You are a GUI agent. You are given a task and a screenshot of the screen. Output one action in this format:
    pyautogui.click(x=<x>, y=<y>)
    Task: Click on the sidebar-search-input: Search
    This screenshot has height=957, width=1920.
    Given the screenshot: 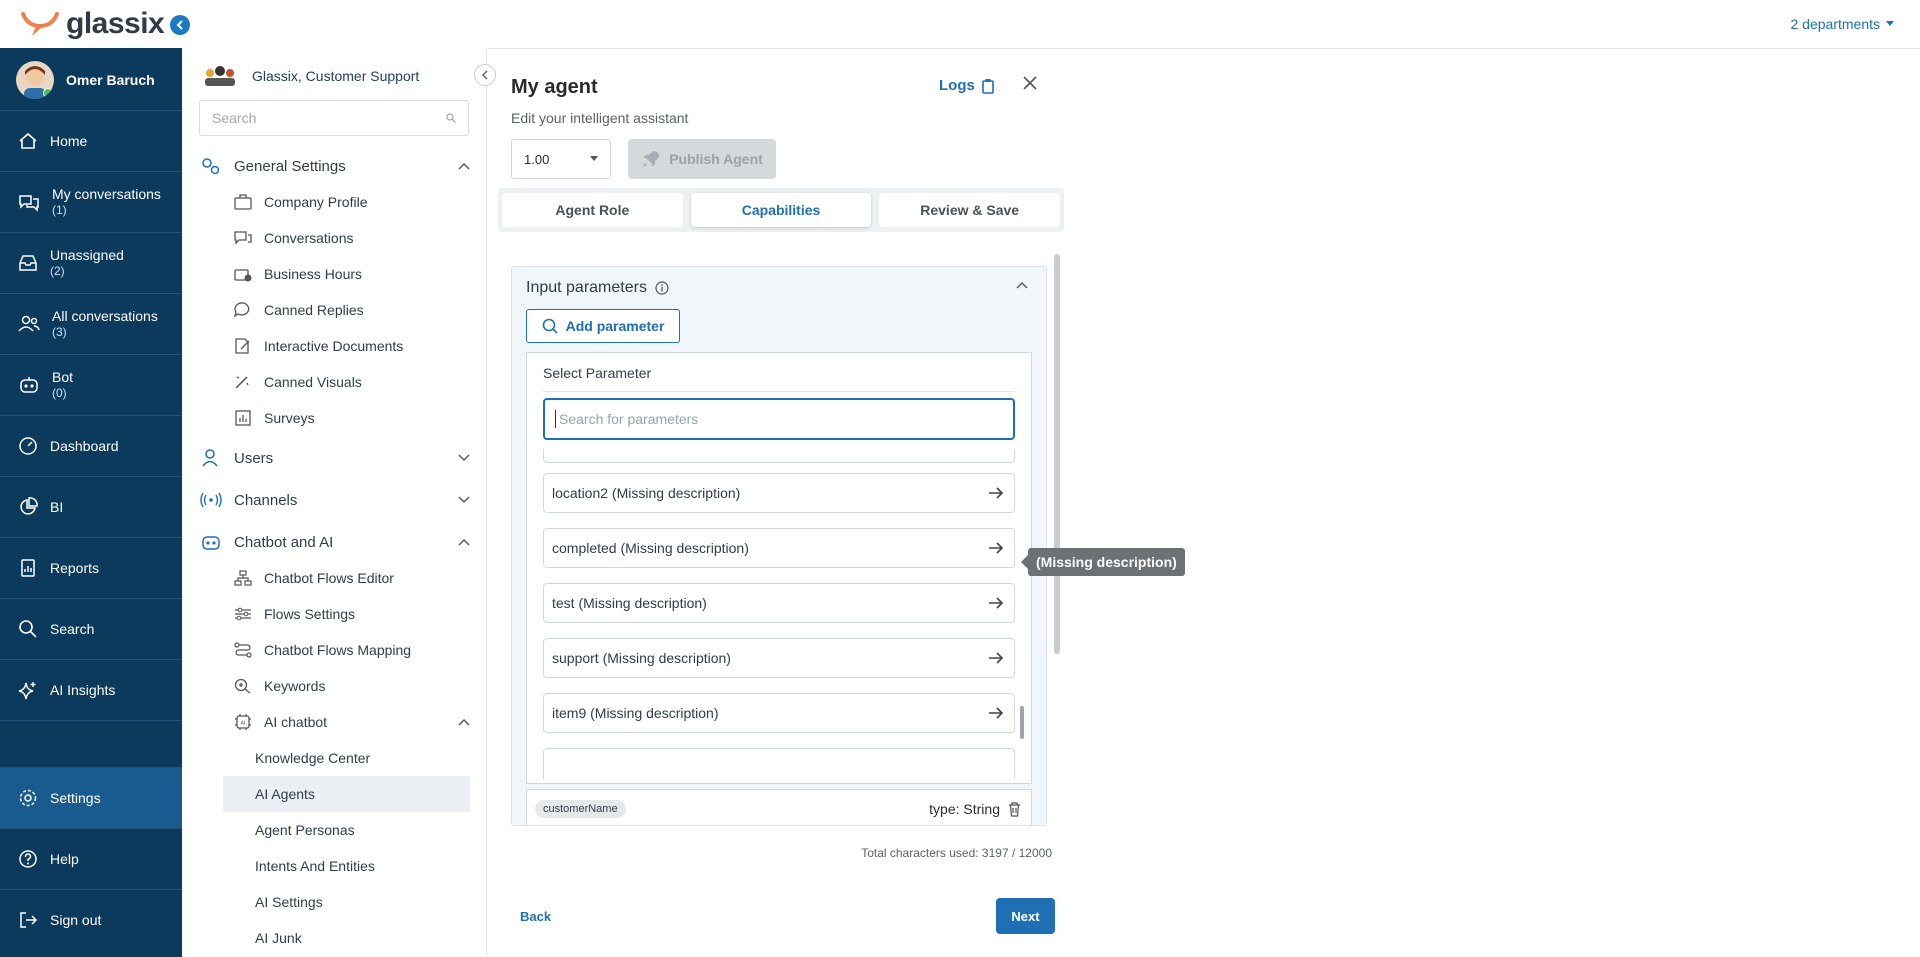 What is the action you would take?
    pyautogui.click(x=334, y=118)
    